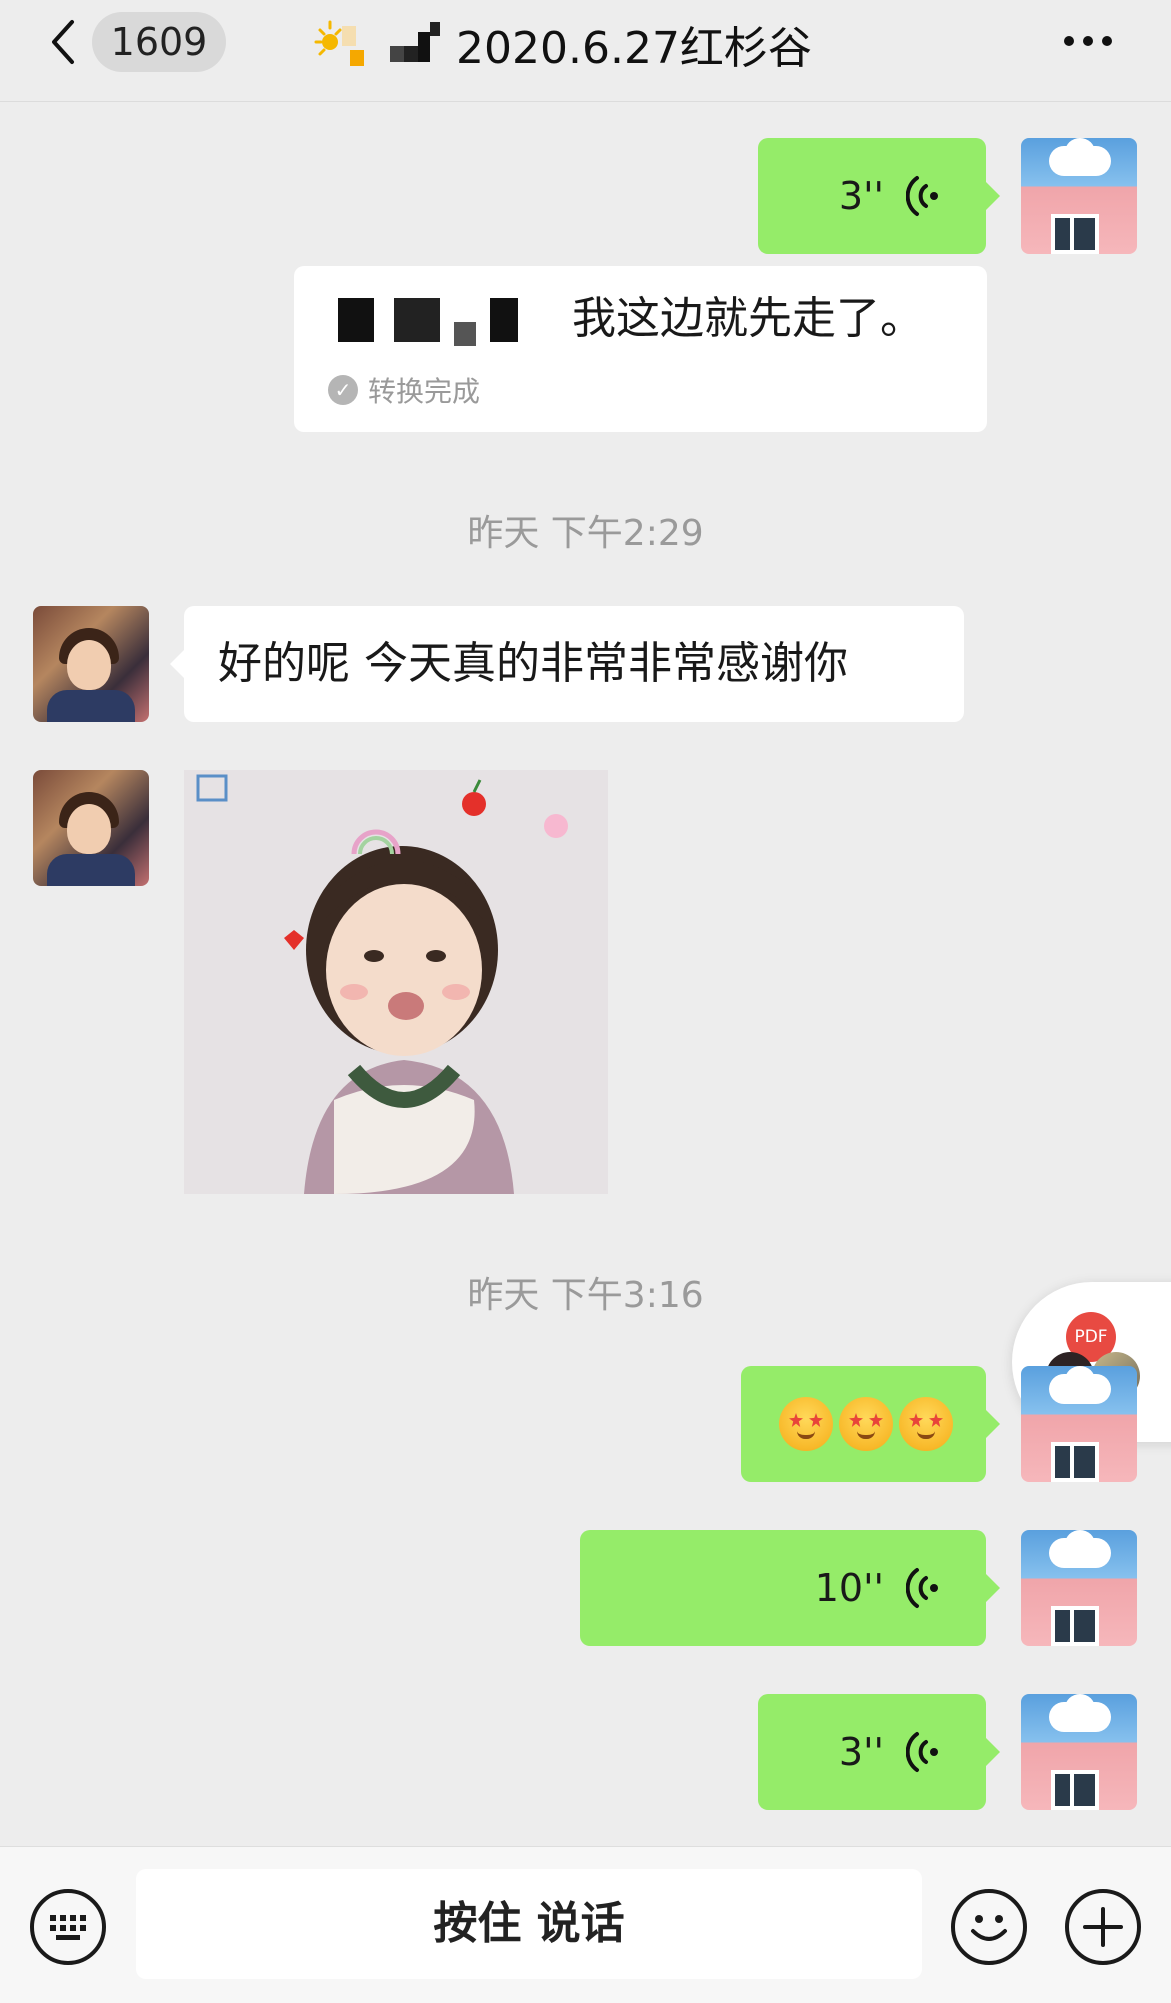 This screenshot has width=1171, height=2003. What do you see at coordinates (68, 1927) in the screenshot?
I see `keyboard-icon` at bounding box center [68, 1927].